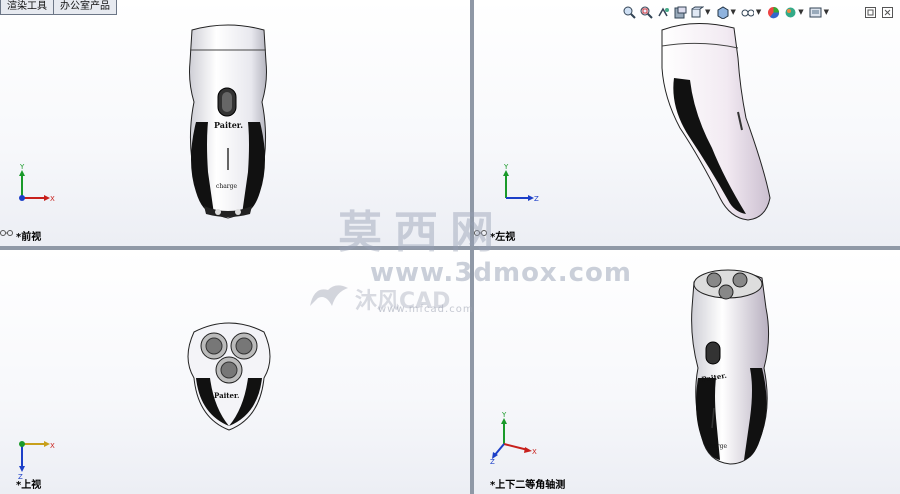  Describe the element at coordinates (816, 12) in the screenshot. I see `view-settings-icon` at that location.